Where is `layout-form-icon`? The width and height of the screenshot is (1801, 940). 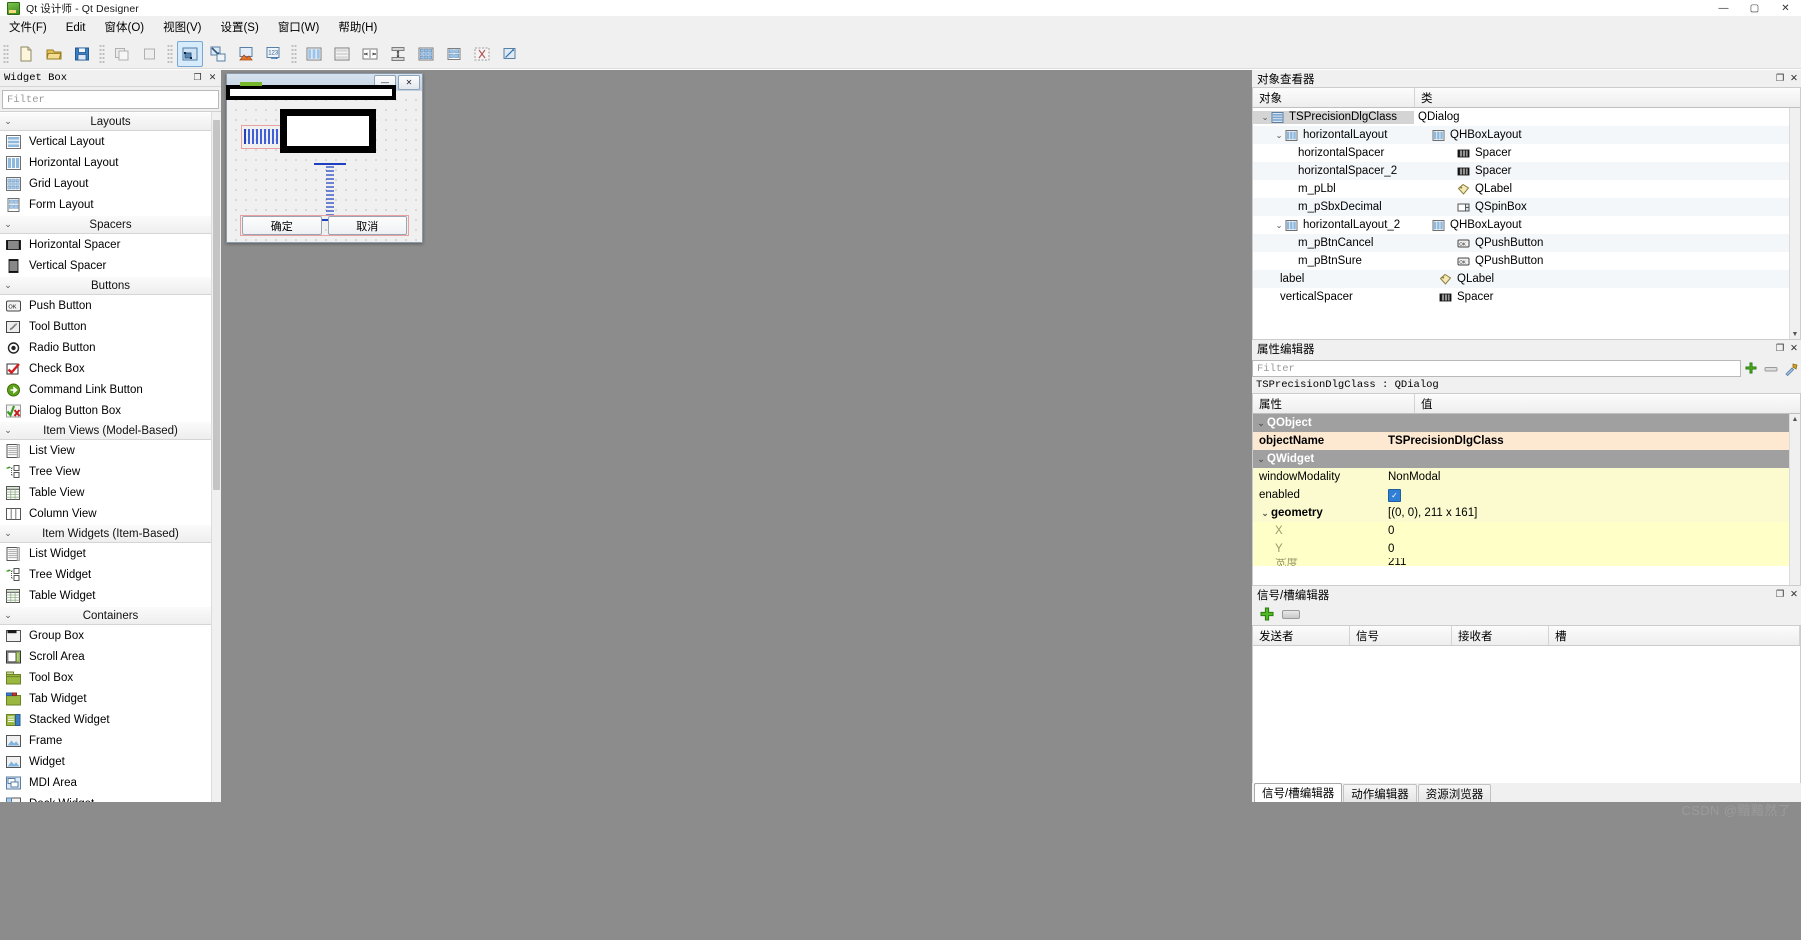 layout-form-icon is located at coordinates (454, 54).